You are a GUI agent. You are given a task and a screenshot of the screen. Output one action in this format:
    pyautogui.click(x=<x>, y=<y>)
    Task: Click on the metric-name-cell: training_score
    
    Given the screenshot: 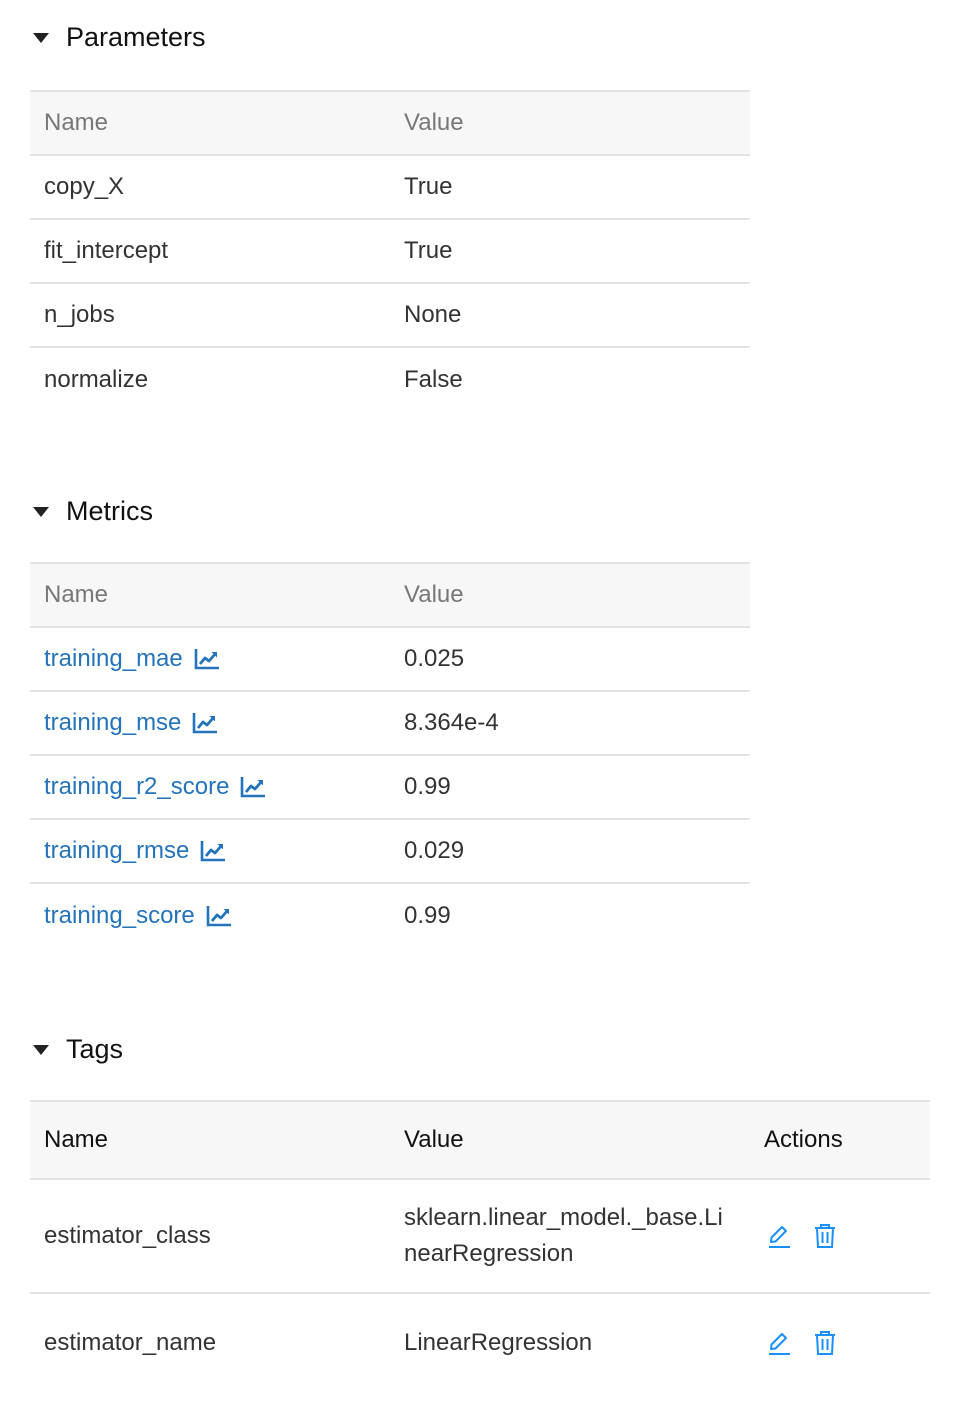 What is the action you would take?
    pyautogui.click(x=210, y=915)
    